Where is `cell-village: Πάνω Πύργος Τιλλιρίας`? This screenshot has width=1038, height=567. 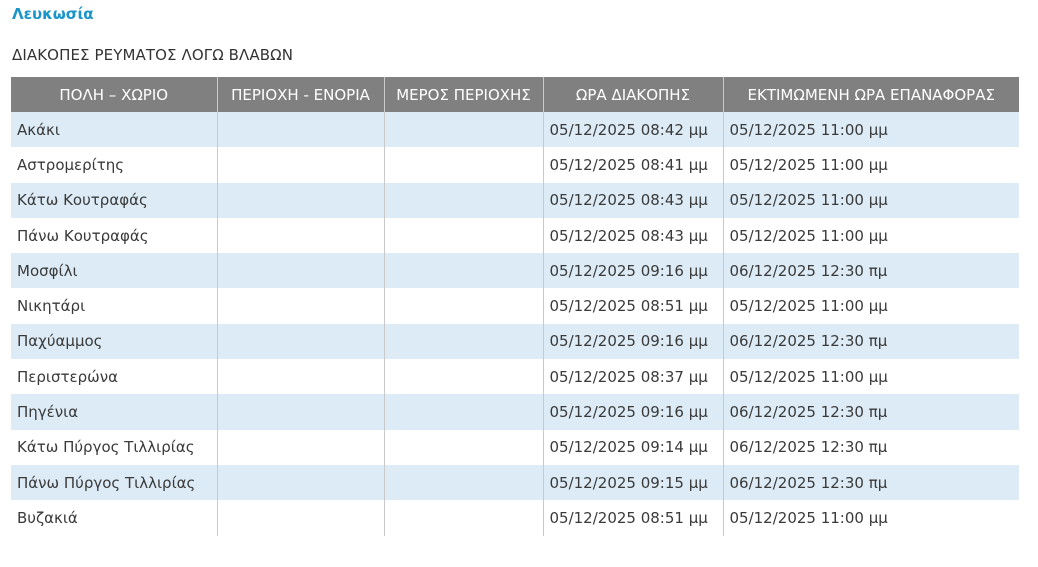
cell-village: Πάνω Πύργος Τιλλιρίας is located at coordinates (114, 482).